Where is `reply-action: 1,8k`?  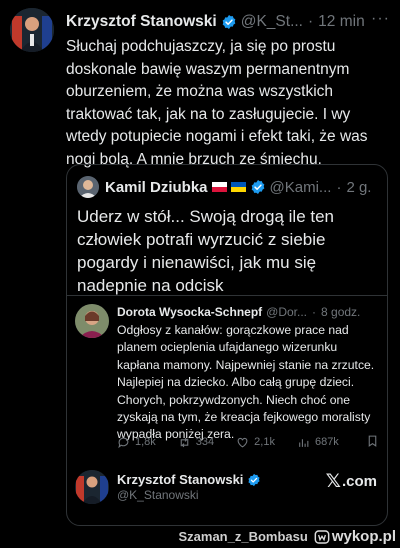
reply-action: 1,8k is located at coordinates (136, 442).